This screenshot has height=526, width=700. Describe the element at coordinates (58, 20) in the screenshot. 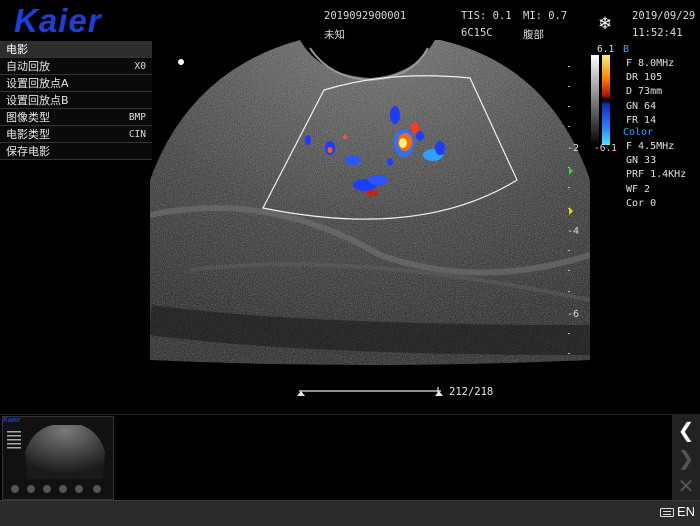

I see `brand-logo: Kaier` at that location.